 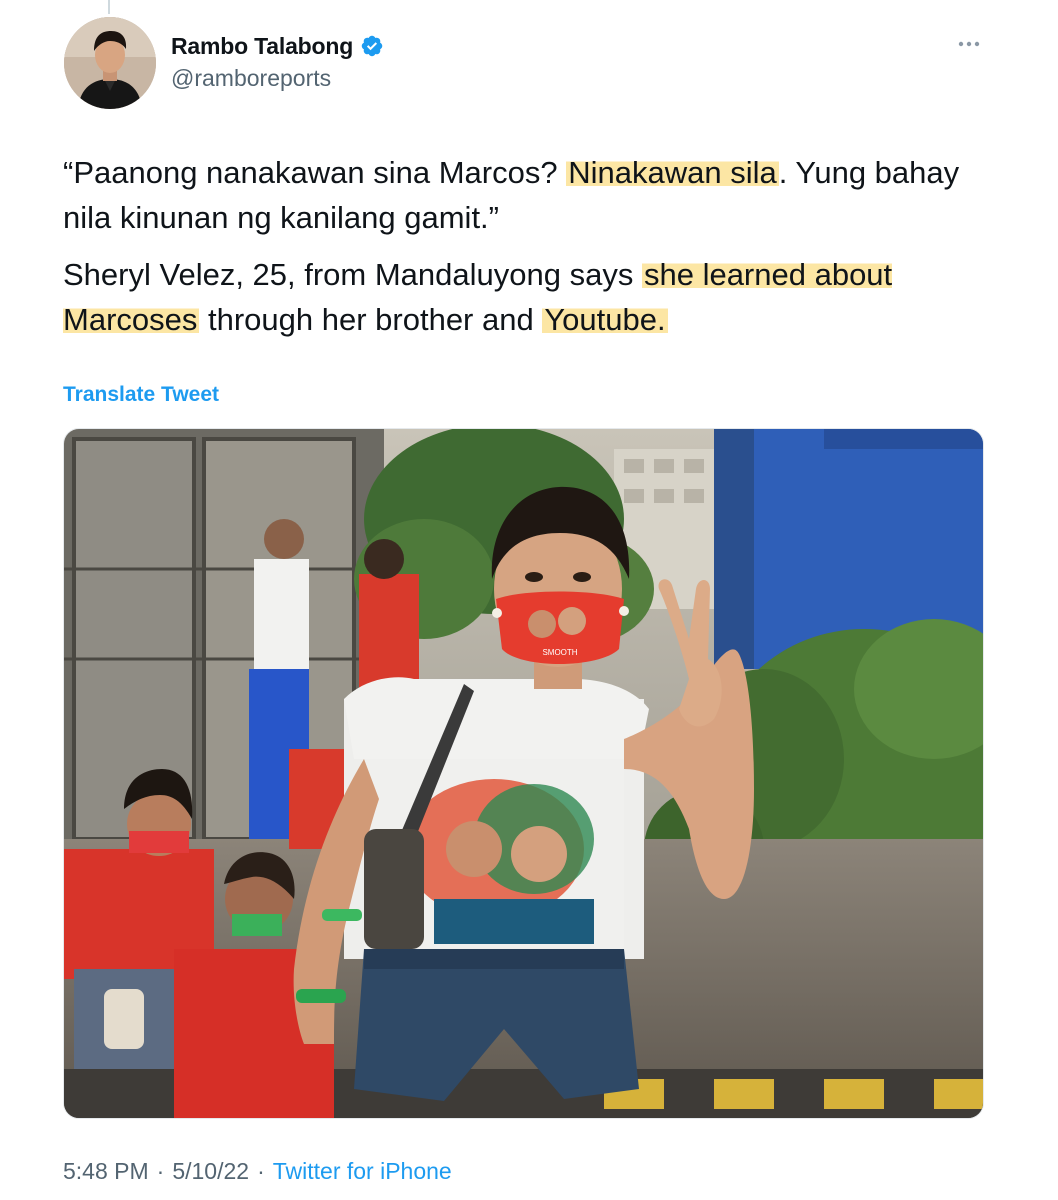 I want to click on avatar-image, so click(x=110, y=63).